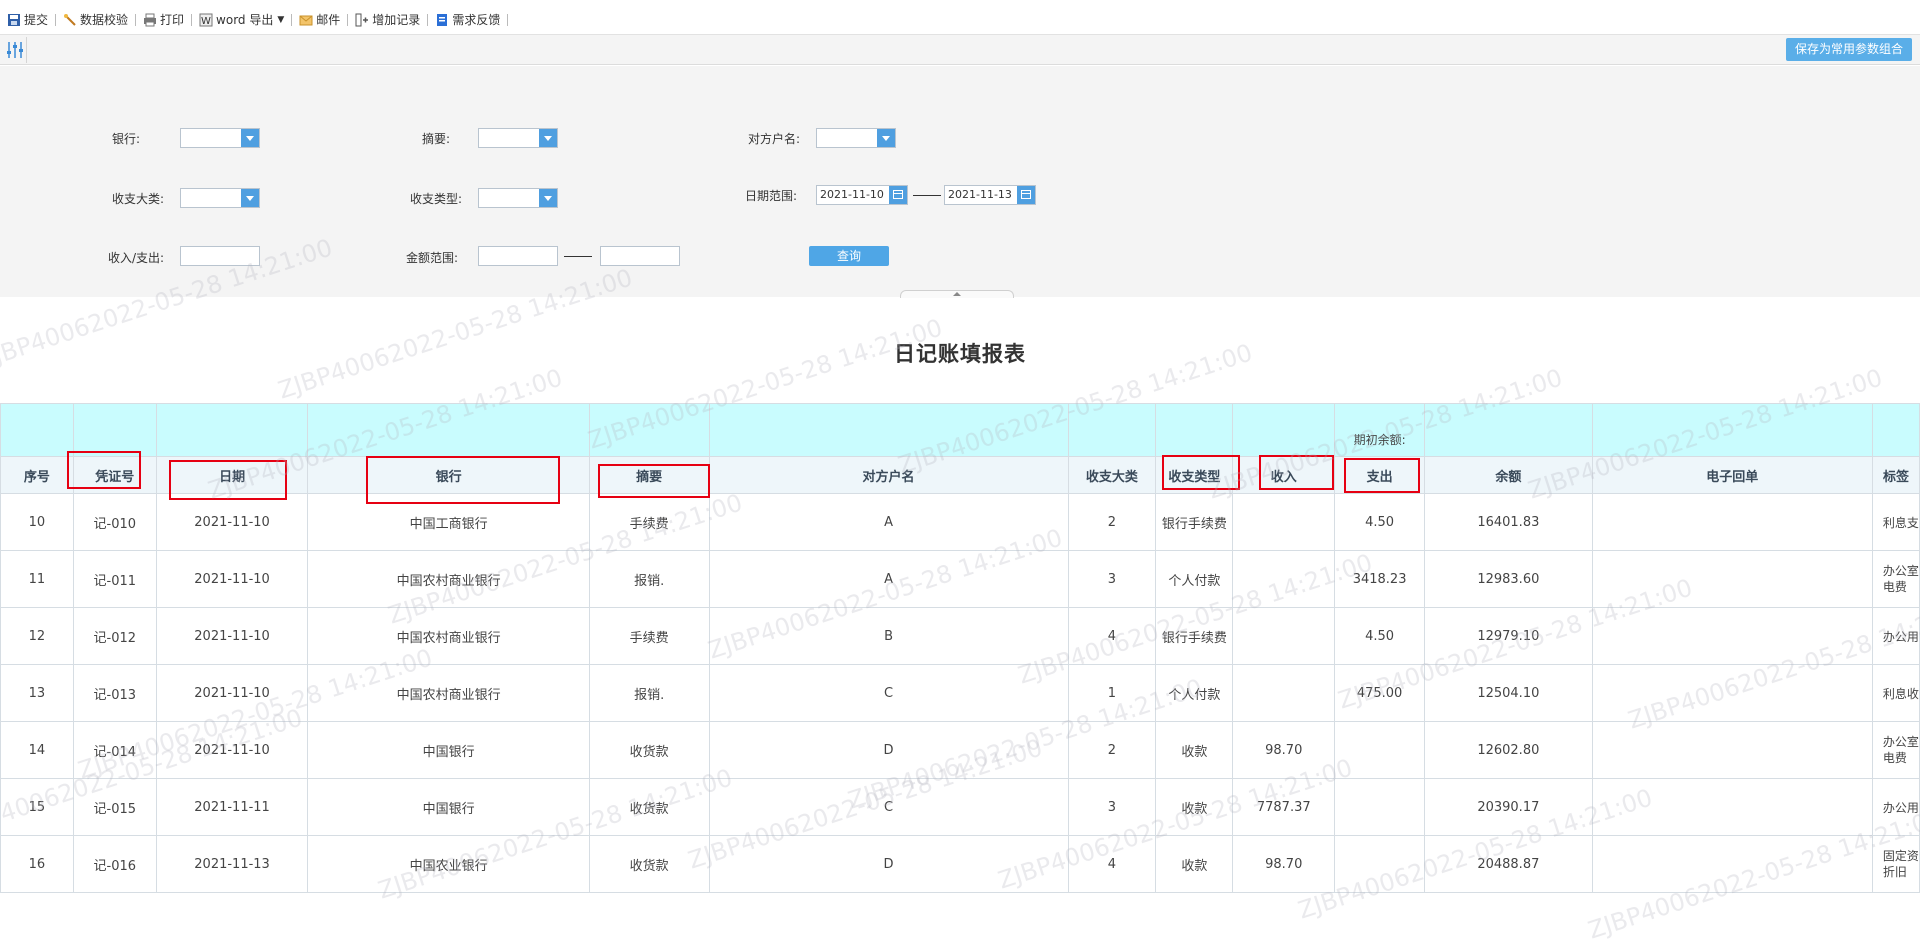  I want to click on amount-min-input, so click(518, 256).